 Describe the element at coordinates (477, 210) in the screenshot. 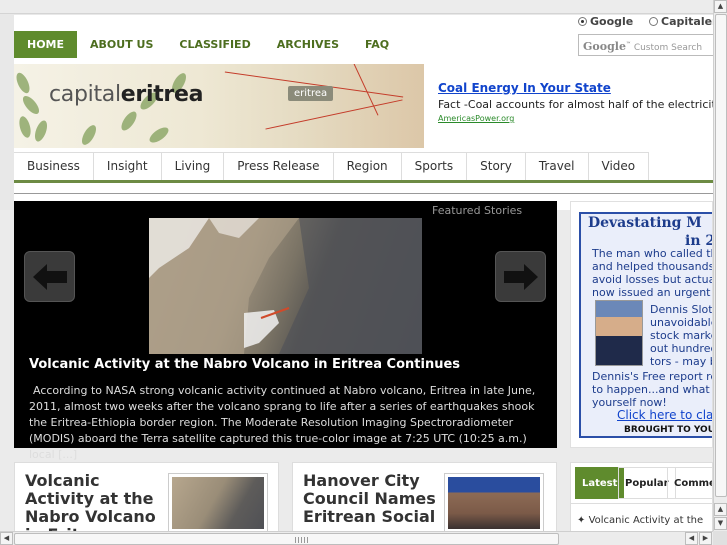

I see `featured-label: Featured Stories` at that location.